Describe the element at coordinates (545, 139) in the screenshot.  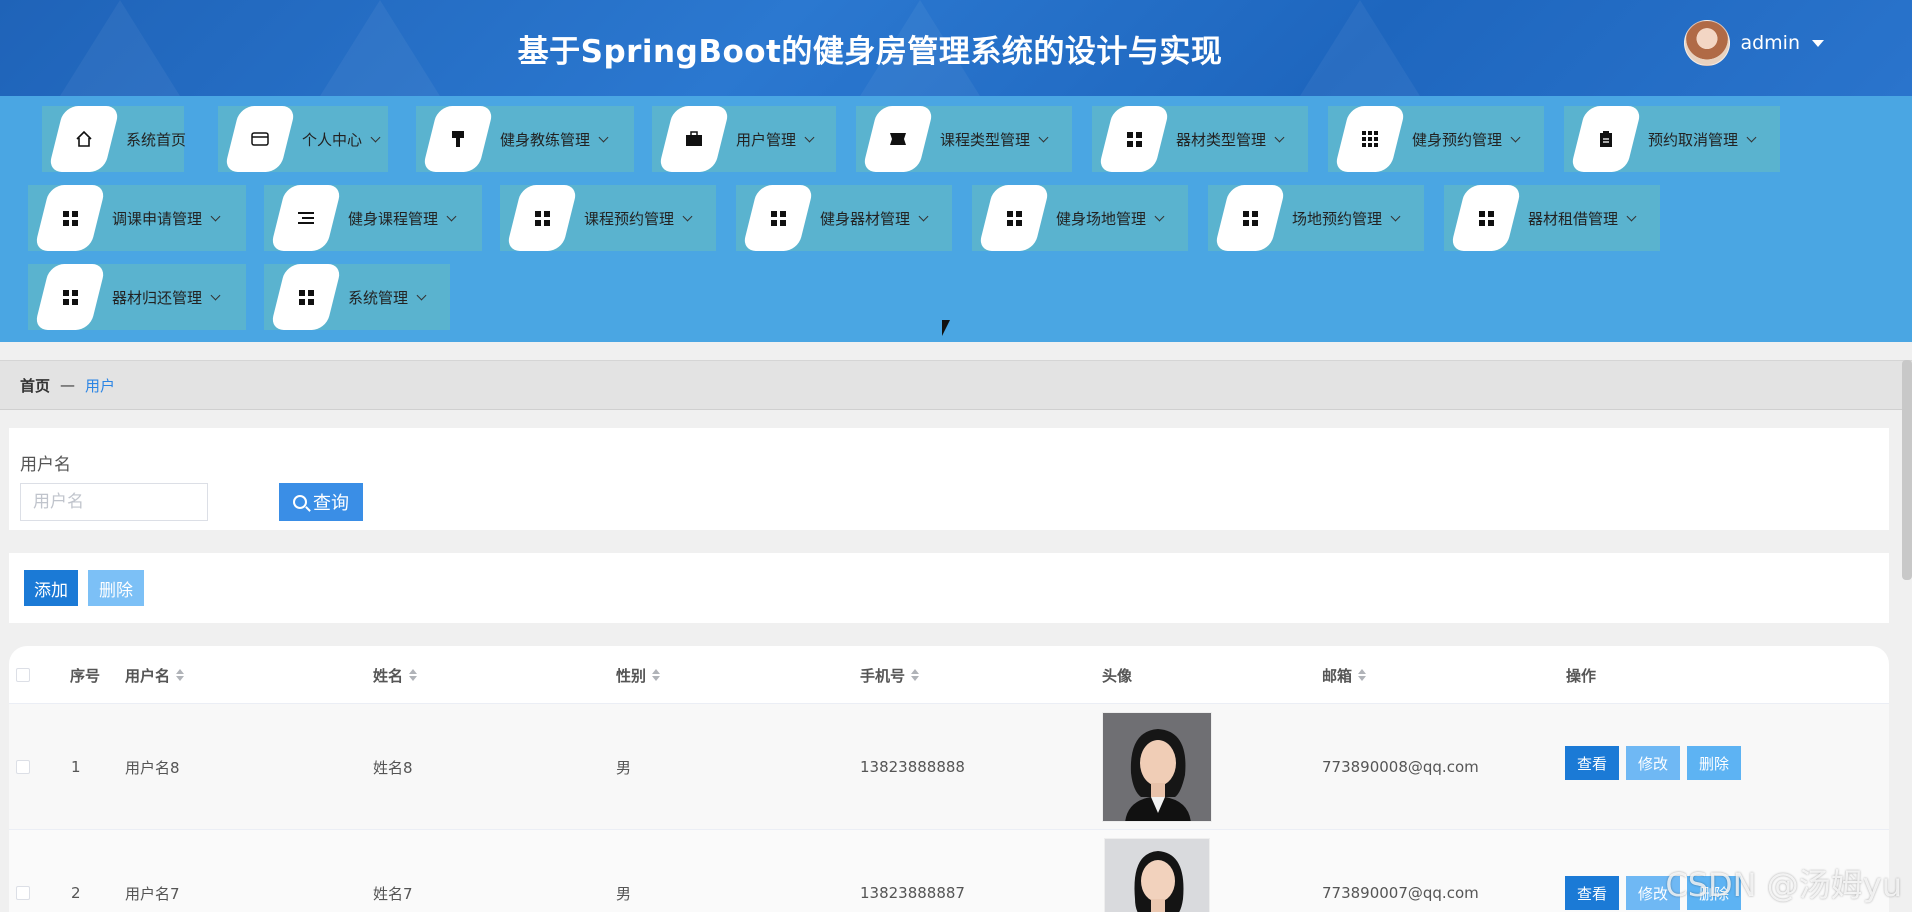
I see `nav-item-label: 健身教练管理` at that location.